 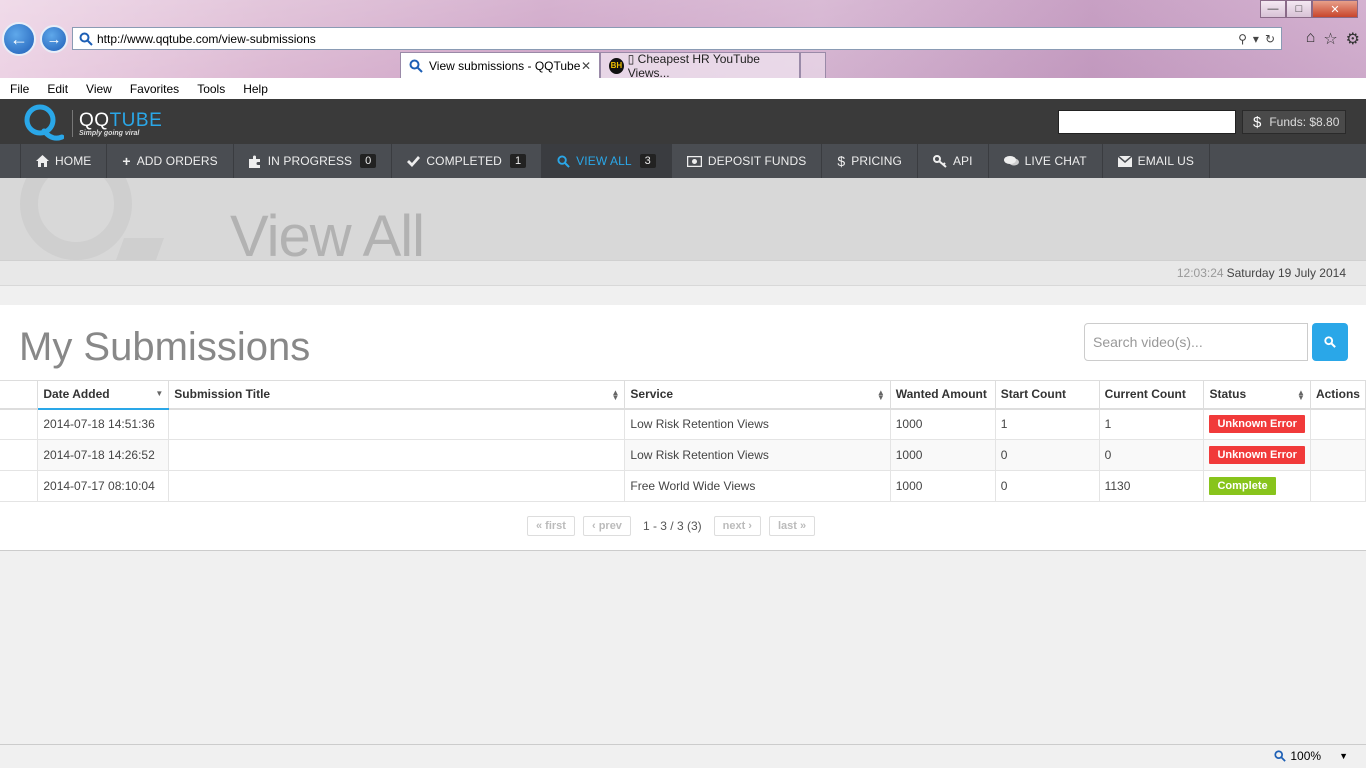 What do you see at coordinates (1257, 424) in the screenshot?
I see `cell-status: Unknown Error` at bounding box center [1257, 424].